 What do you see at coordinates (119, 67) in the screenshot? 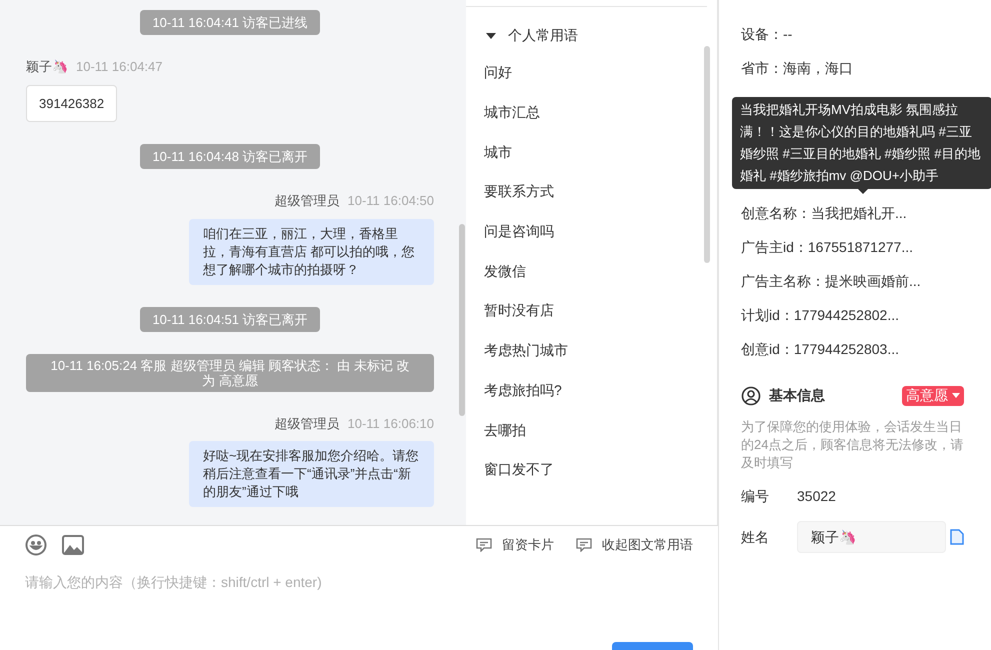
I see `message-time: 10-11 16:04:47` at bounding box center [119, 67].